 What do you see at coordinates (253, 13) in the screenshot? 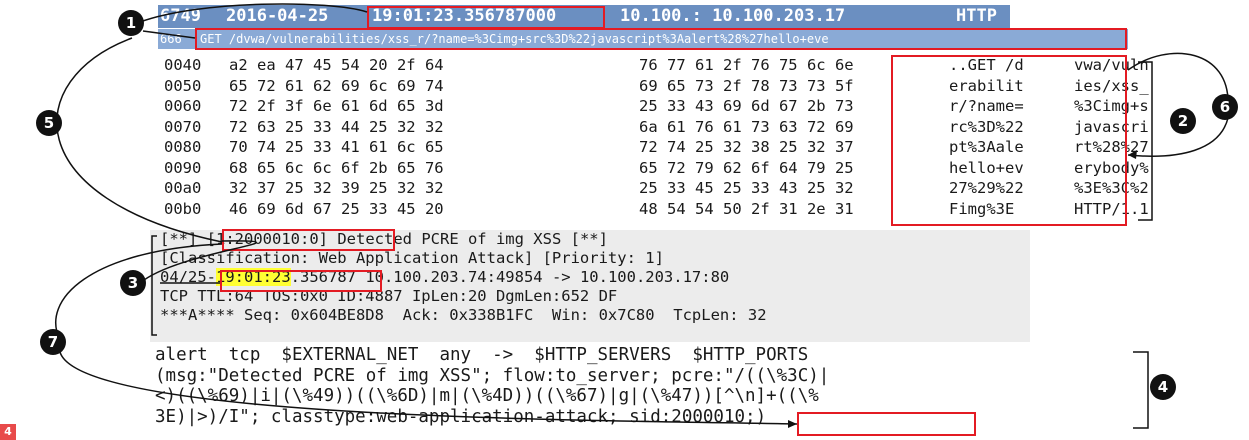
I see `arrow-1-time` at bounding box center [253, 13].